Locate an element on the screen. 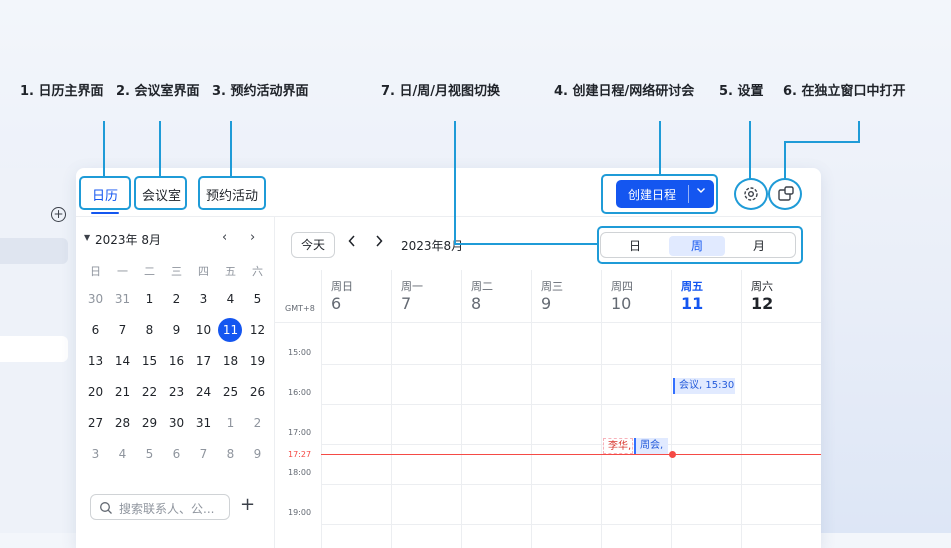 This screenshot has width=951, height=548. mini-calendar-day: 22 is located at coordinates (149, 392).